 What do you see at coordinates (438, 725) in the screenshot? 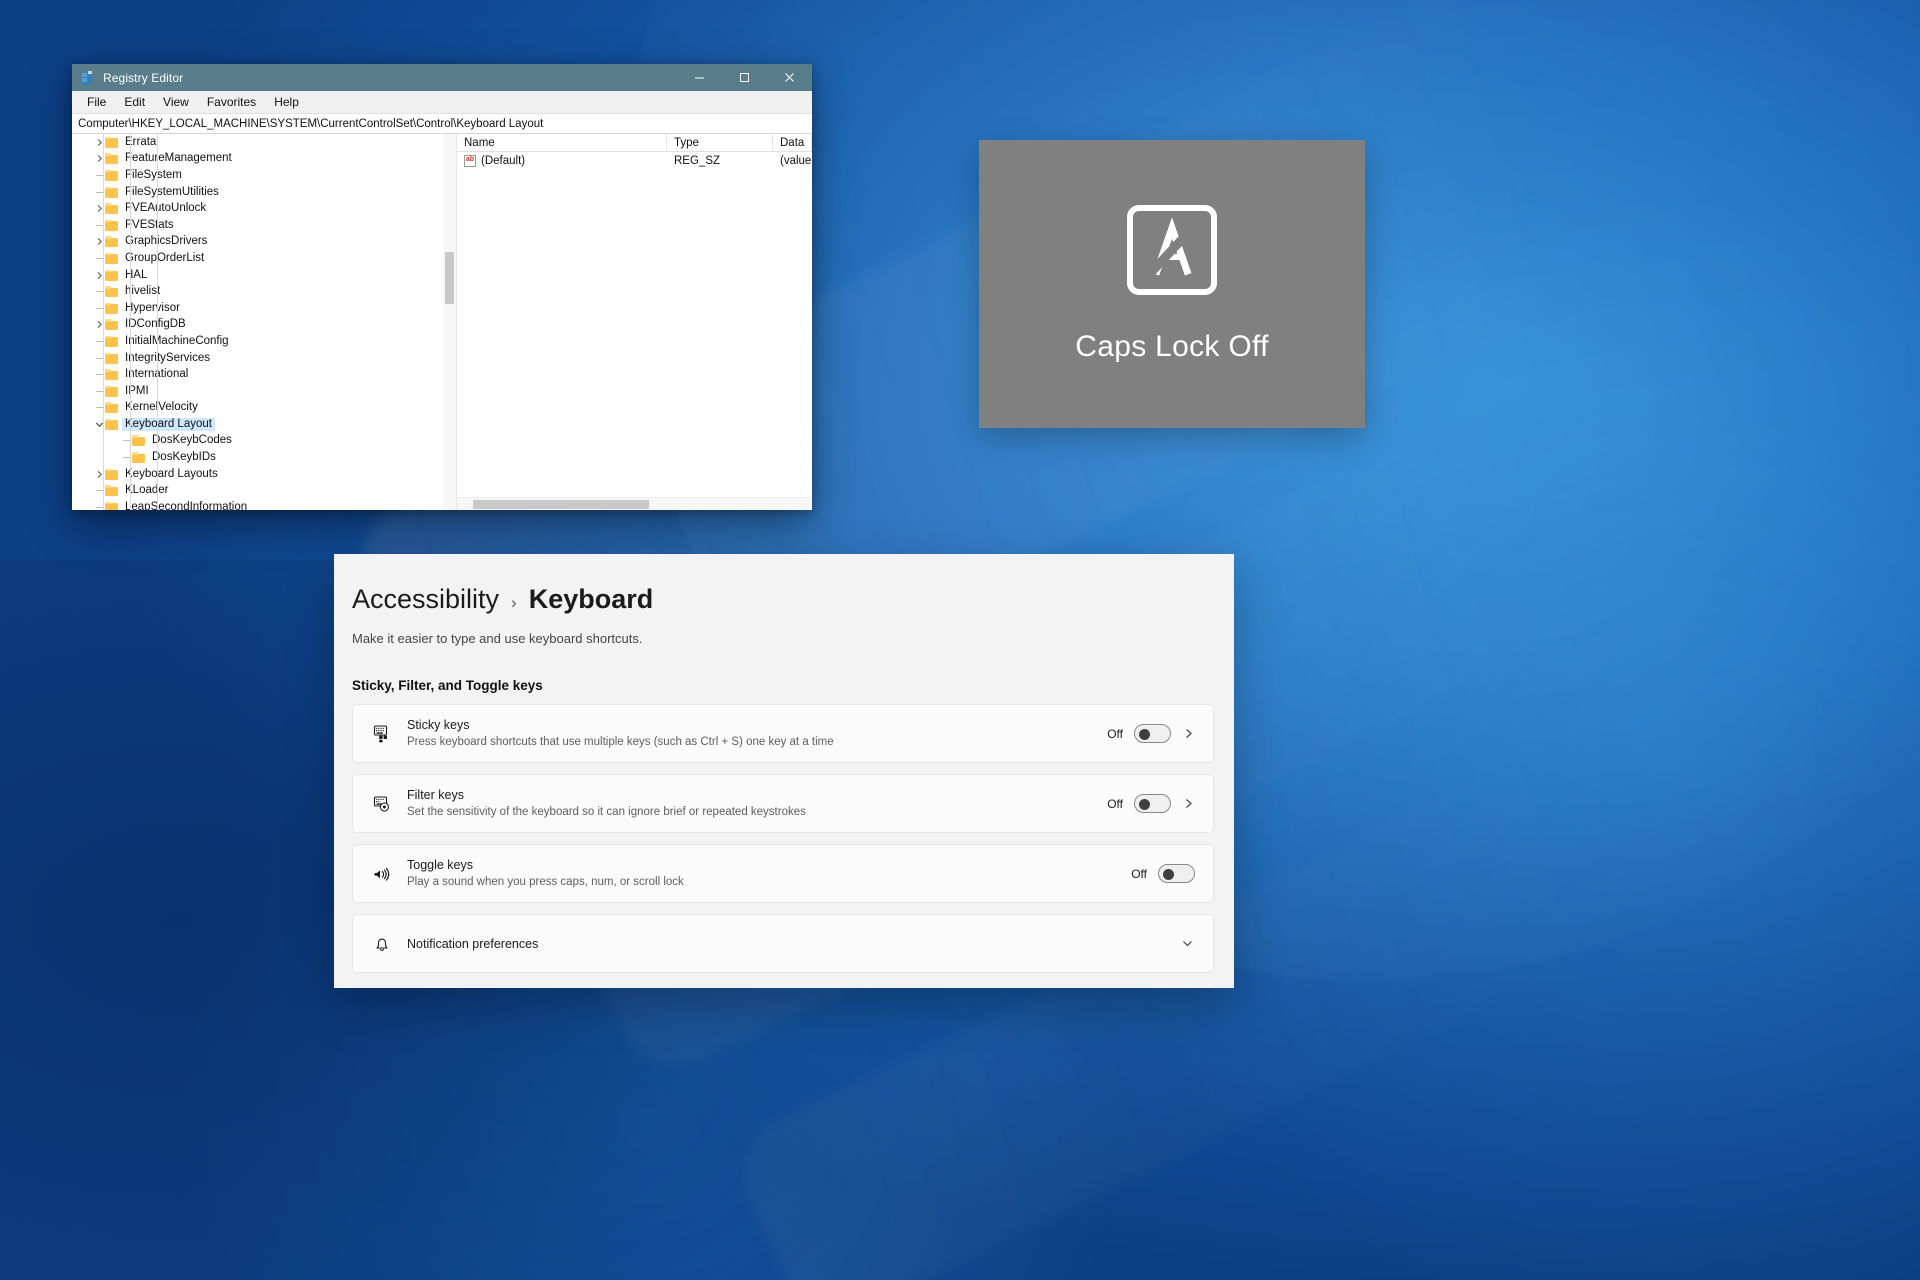
I see `setting-title: Sticky keys` at bounding box center [438, 725].